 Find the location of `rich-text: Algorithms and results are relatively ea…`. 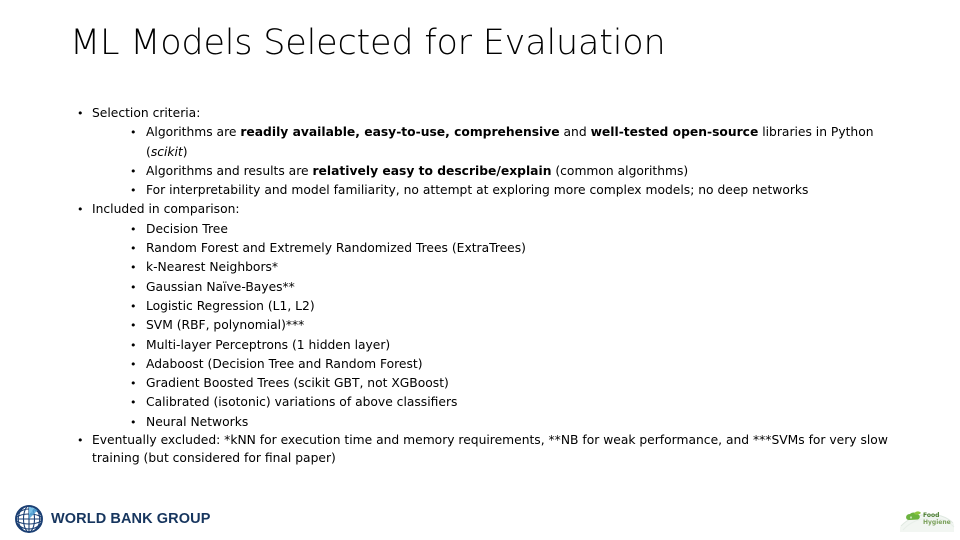

rich-text: Algorithms and results are relatively ea… is located at coordinates (417, 170).